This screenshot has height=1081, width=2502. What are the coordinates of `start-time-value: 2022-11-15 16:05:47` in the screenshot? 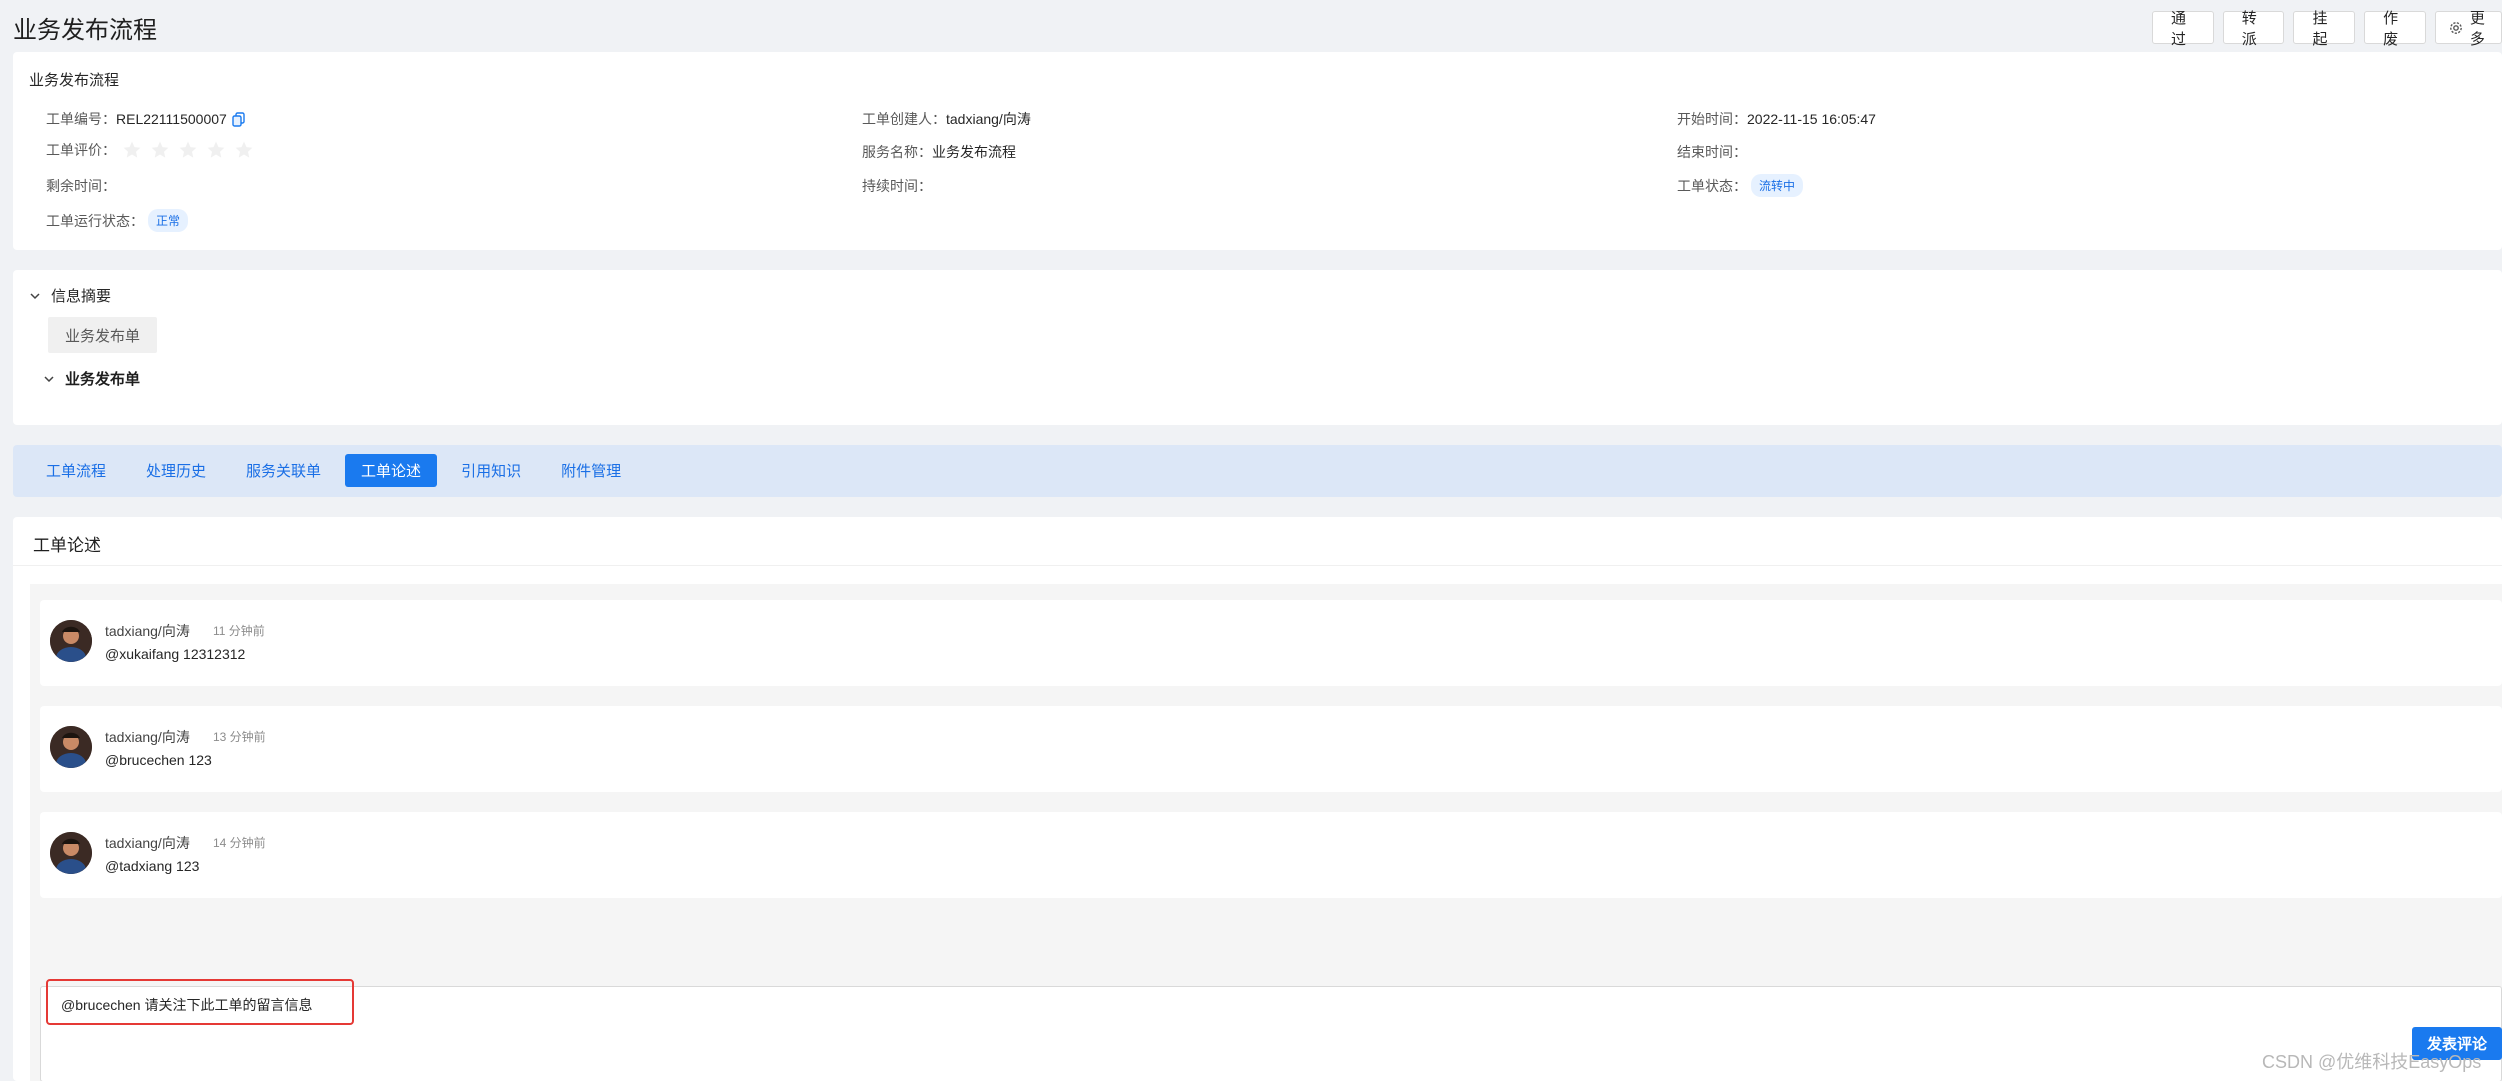 It's located at (1811, 119).